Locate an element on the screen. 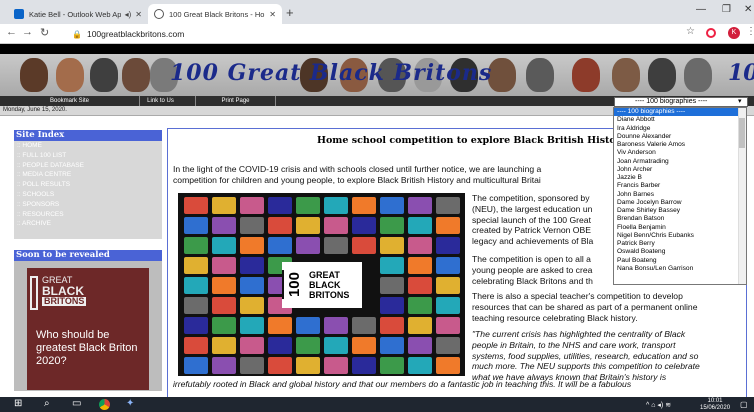 This screenshot has height=412, width=754. poster-label: 100 GREAT BLACK BRITONS is located at coordinates (322, 285).